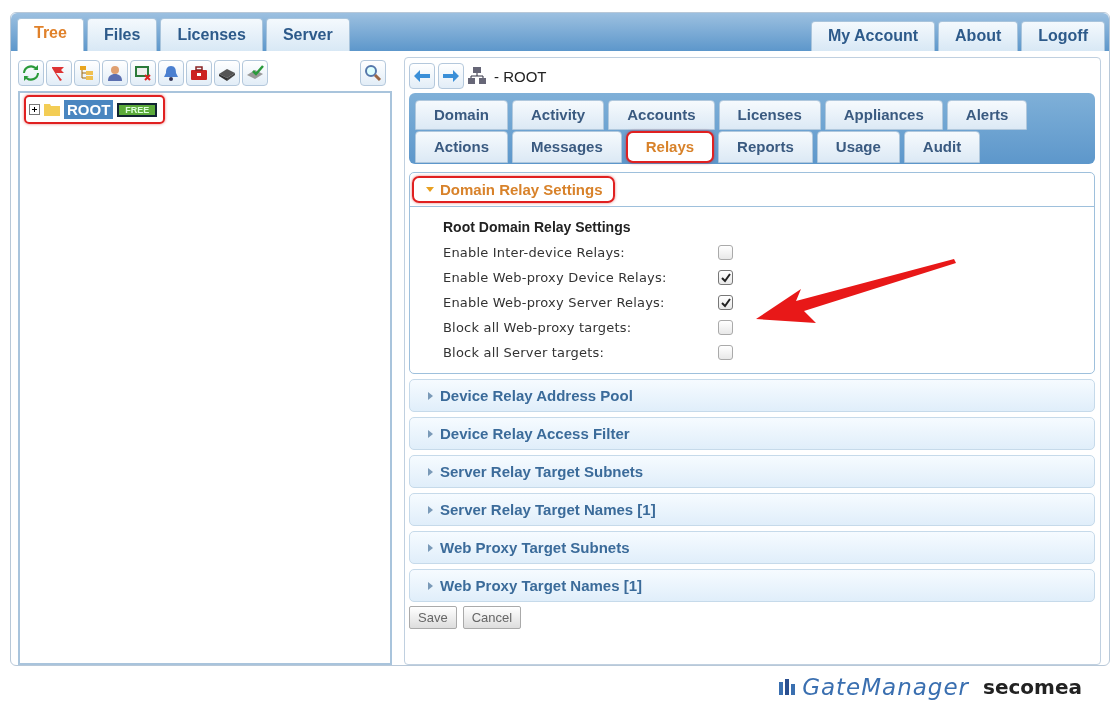 This screenshot has height=701, width=1118. I want to click on detail-tab: Actions, so click(461, 147).